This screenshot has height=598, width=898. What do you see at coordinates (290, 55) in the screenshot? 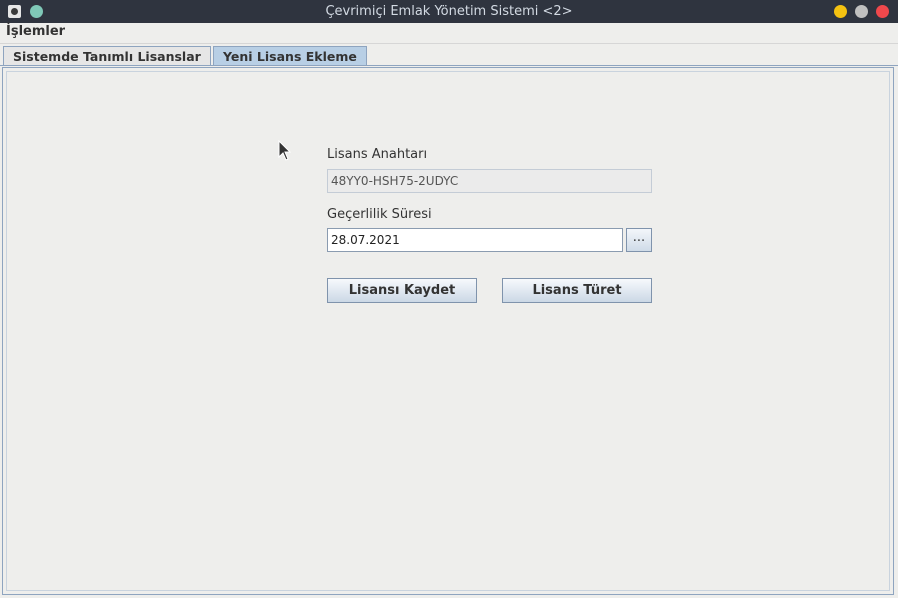
I see `tab-new-license: Yeni Lisans Ekleme` at bounding box center [290, 55].